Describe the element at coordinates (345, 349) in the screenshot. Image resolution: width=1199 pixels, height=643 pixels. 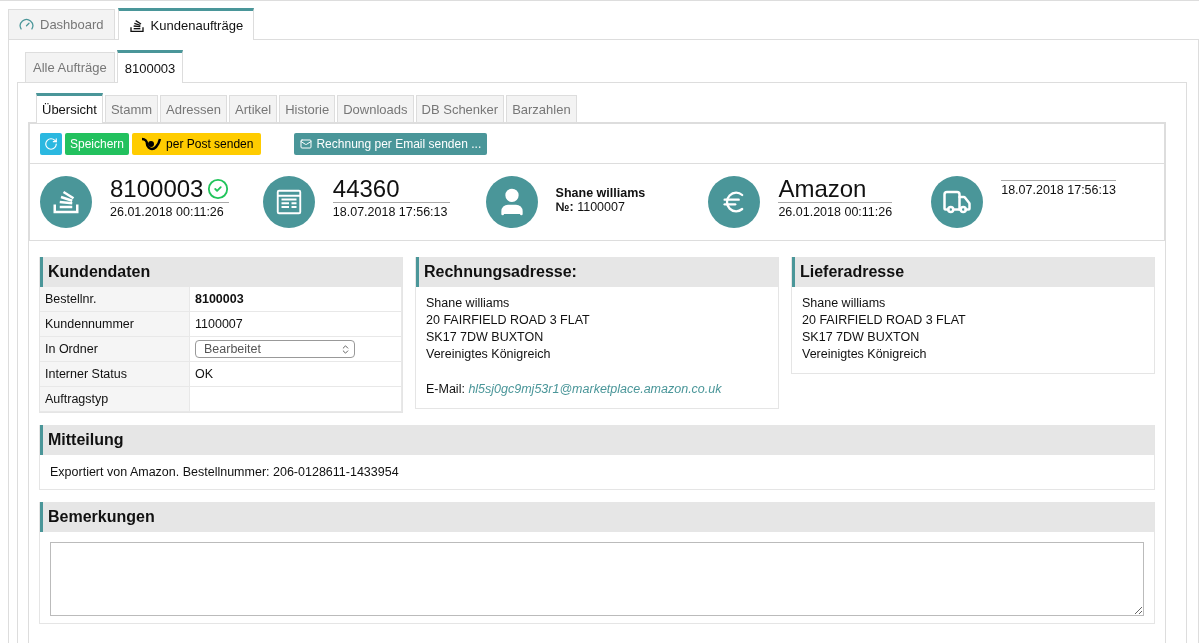
I see `updown-arrows-icon` at that location.